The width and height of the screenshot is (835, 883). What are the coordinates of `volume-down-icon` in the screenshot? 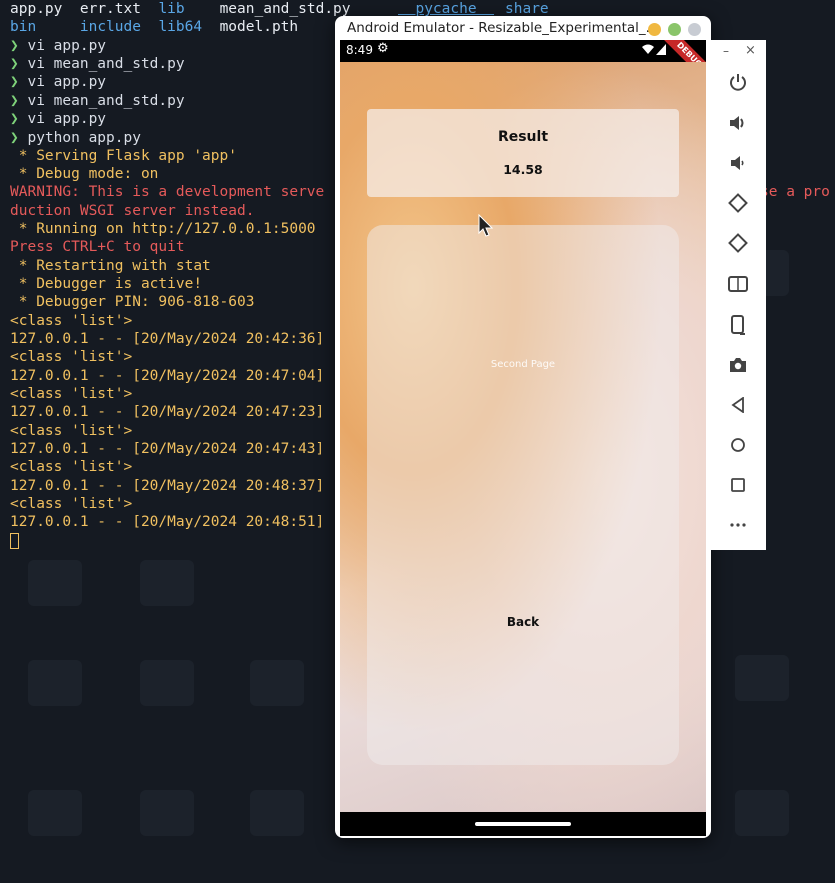 It's located at (737, 163).